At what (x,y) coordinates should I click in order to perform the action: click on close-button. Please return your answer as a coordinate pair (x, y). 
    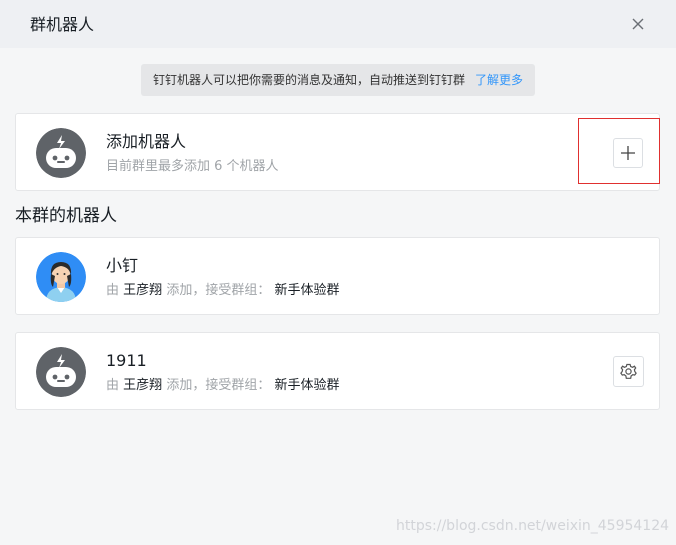
    Looking at the image, I should click on (638, 24).